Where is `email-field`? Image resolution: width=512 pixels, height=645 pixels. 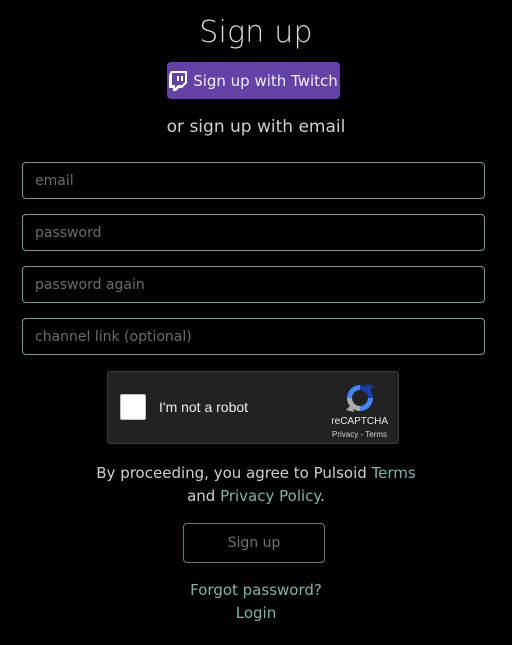
email-field is located at coordinates (253, 180).